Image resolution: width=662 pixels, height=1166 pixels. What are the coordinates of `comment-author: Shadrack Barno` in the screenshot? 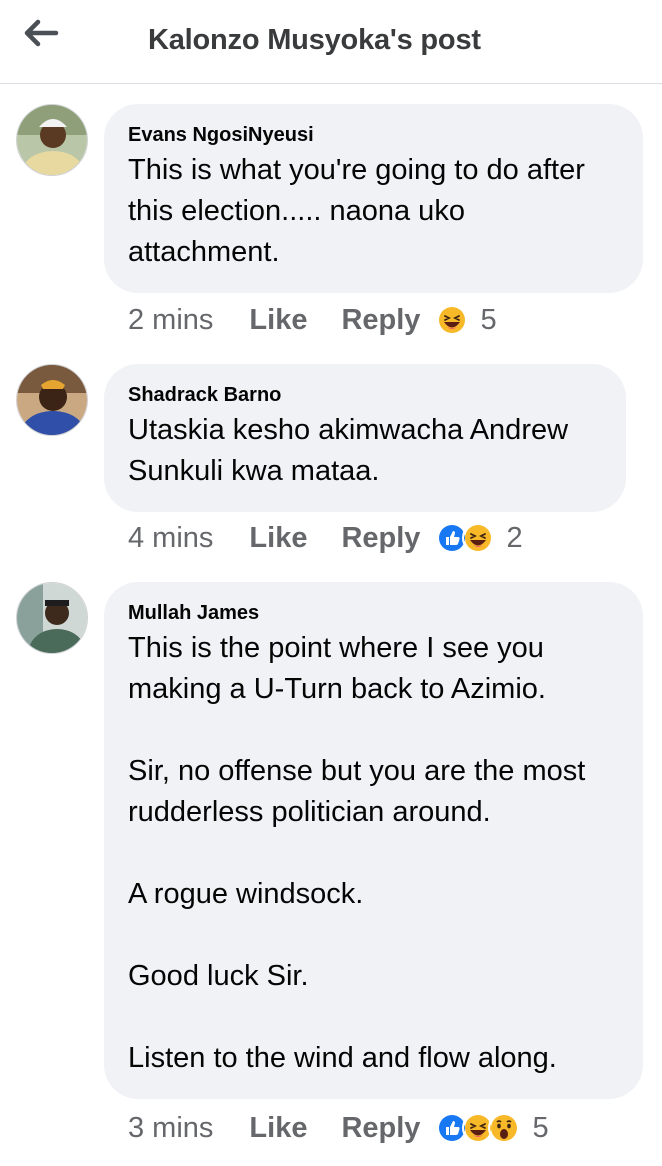 It's located at (365, 395).